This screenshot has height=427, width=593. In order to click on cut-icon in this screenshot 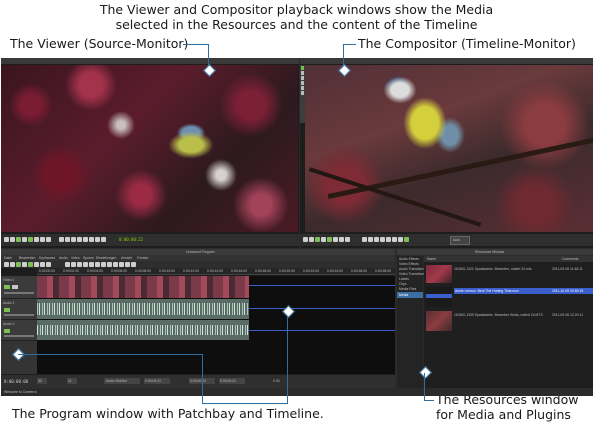, I will do `click(103, 264)`.